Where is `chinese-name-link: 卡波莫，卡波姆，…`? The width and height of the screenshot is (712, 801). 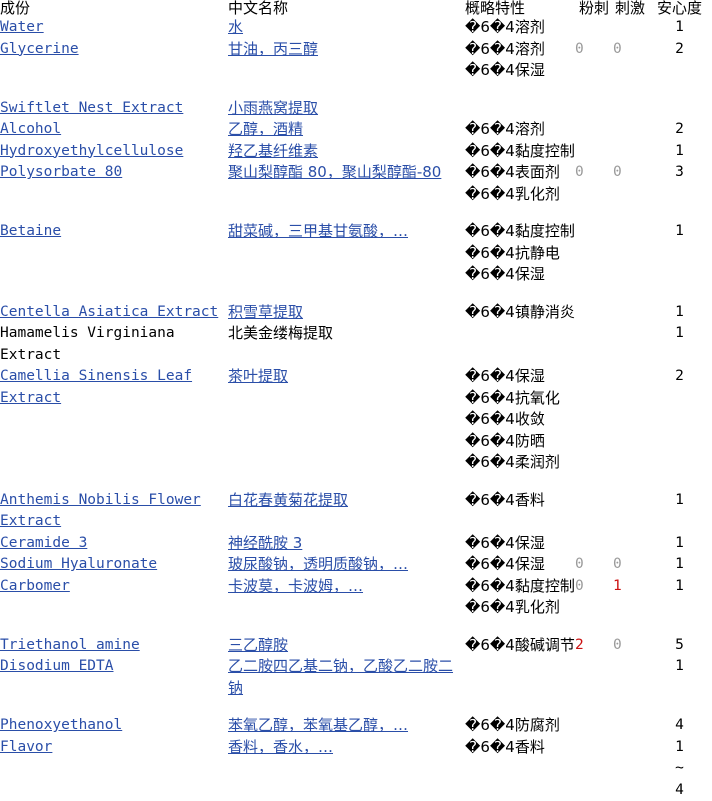
chinese-name-link: 卡波莫，卡波姆，… is located at coordinates (295, 586).